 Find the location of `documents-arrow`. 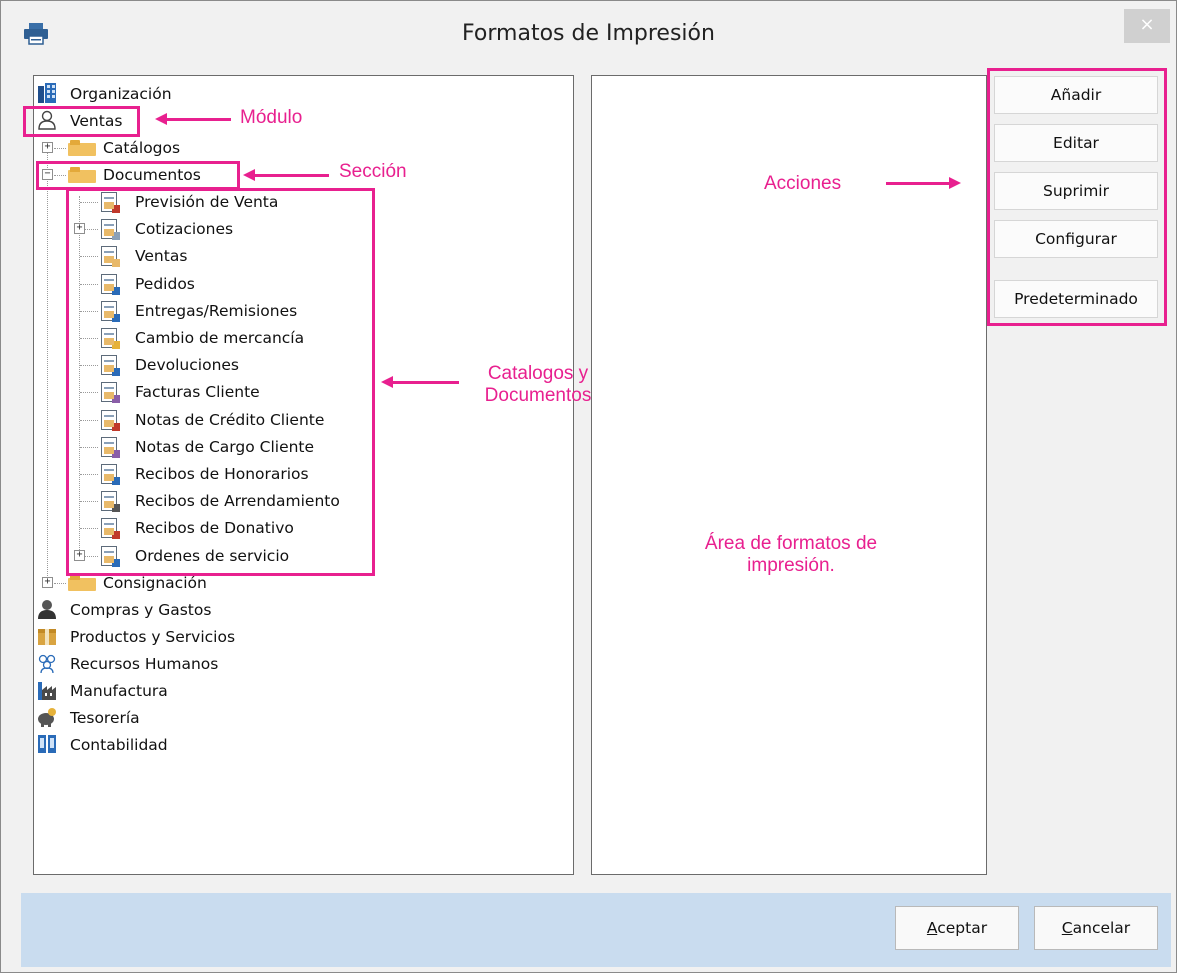

documents-arrow is located at coordinates (420, 382).